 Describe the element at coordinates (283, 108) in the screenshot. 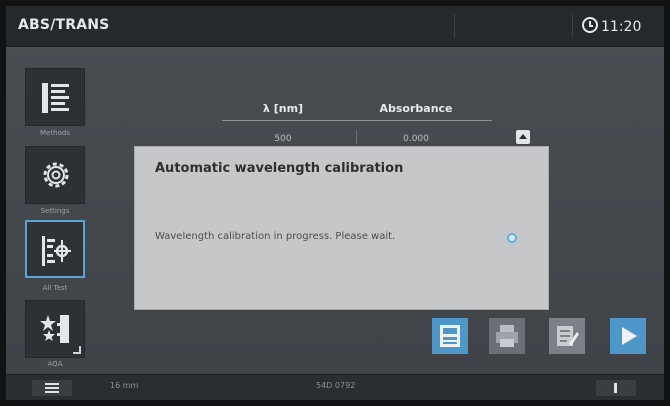

I see `column-header-wavelength: λ [nm]` at that location.